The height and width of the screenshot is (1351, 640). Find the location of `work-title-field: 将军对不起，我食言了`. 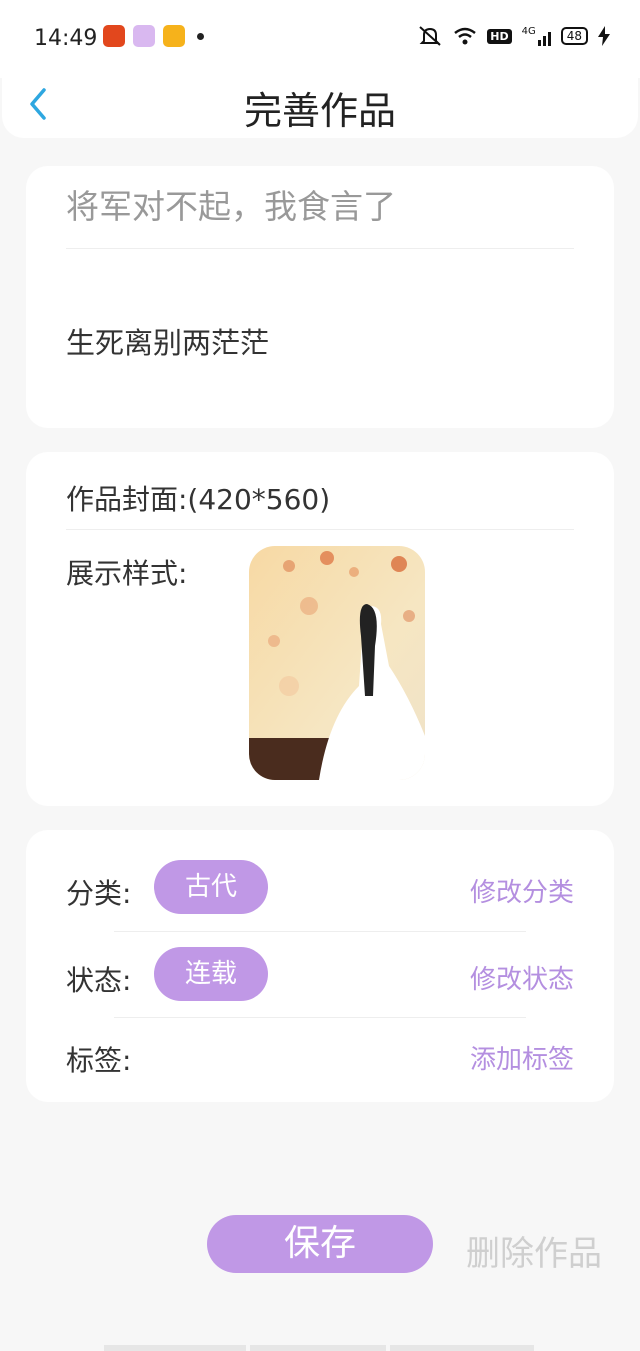

work-title-field: 将军对不起，我食言了 is located at coordinates (231, 204).